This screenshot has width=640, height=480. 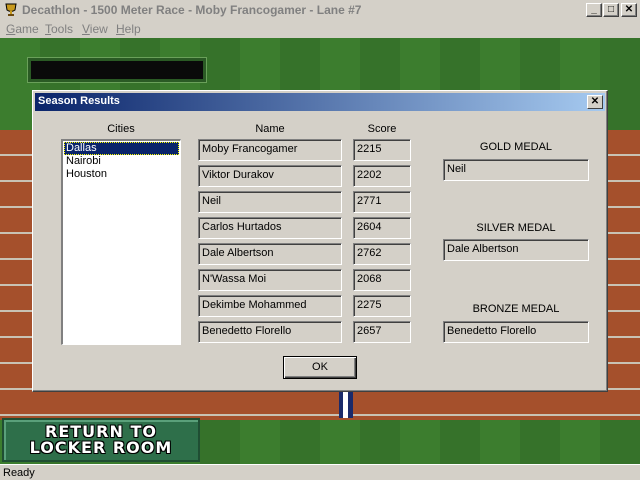 I want to click on name-field-6: N'Wassa Moi, so click(x=270, y=280).